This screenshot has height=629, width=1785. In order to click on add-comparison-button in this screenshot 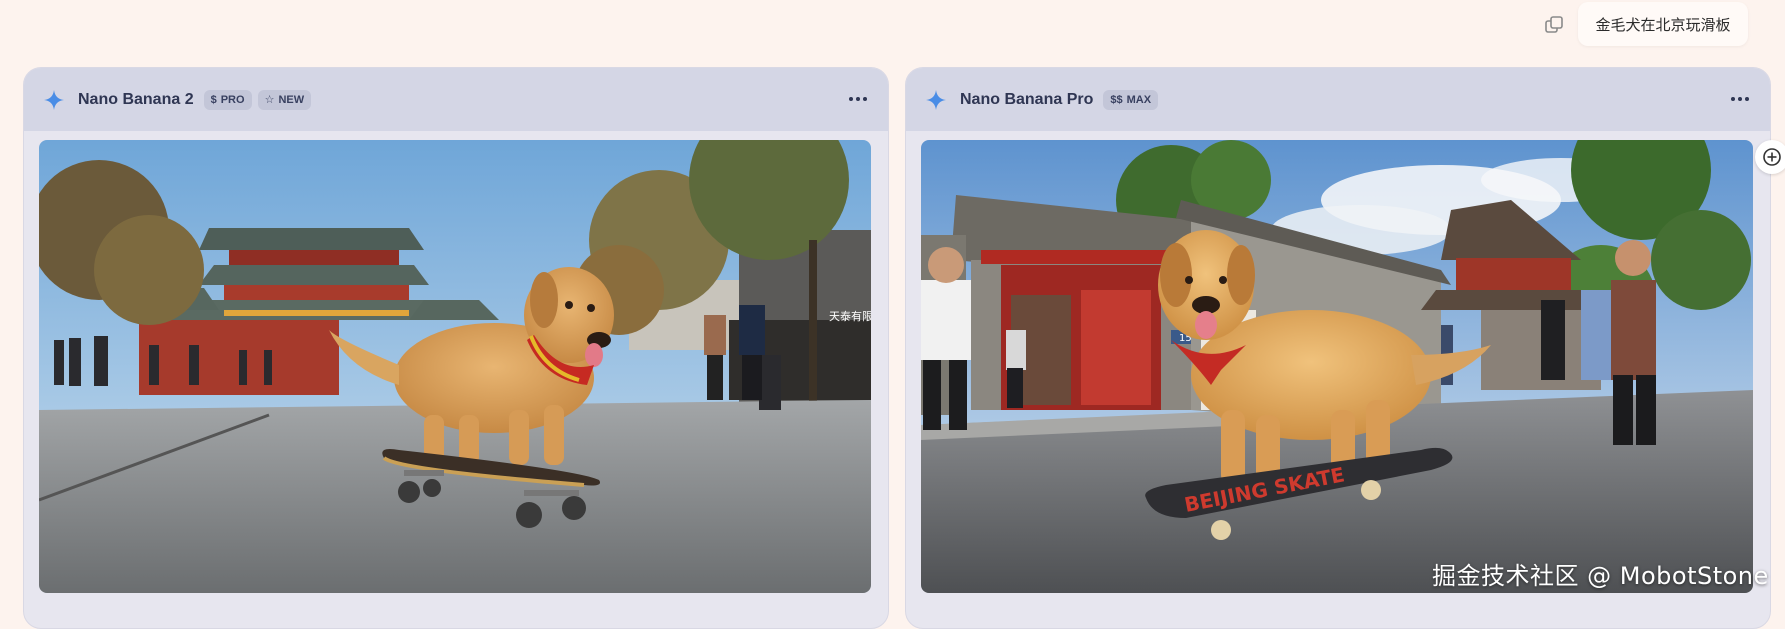, I will do `click(1770, 157)`.